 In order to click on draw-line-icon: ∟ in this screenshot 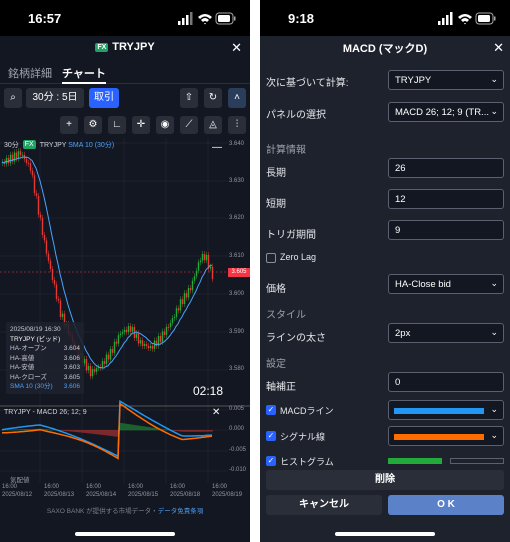, I will do `click(117, 125)`.